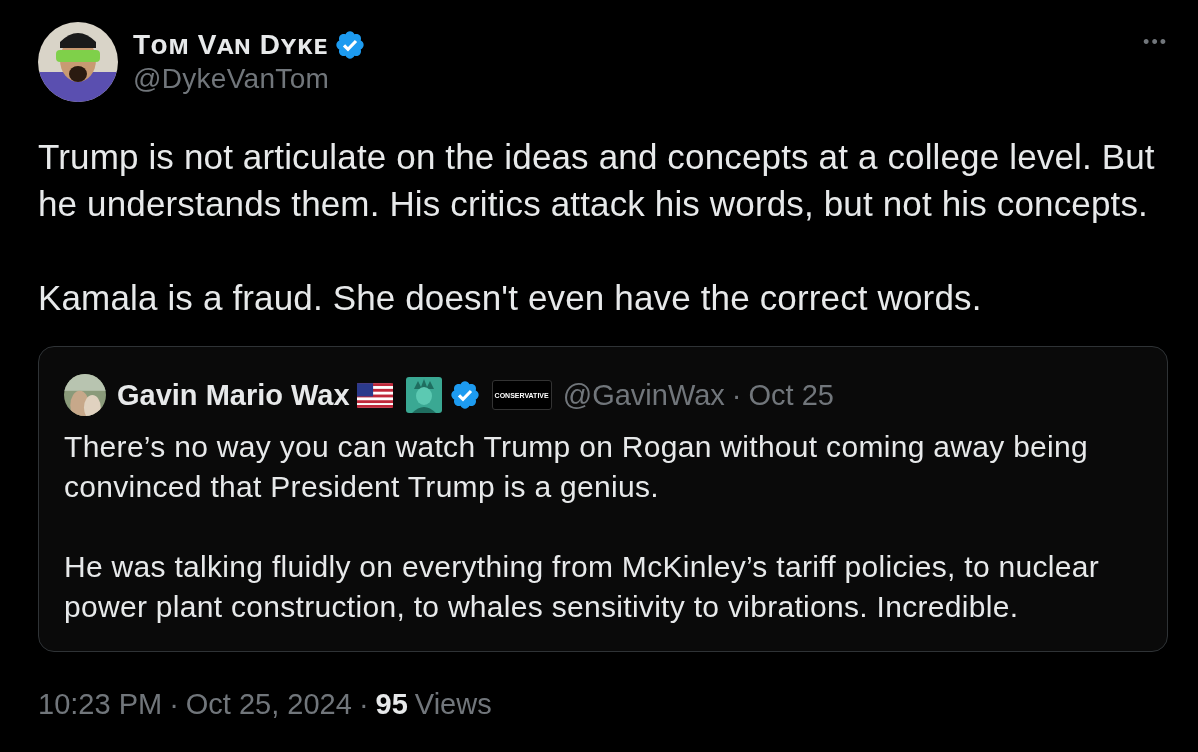  Describe the element at coordinates (582, 587) in the screenshot. I see `quoted-tweet-text: He was talking fluidly on everything from McKinley’s tariff policies, to nuclear power plant construction, to whales sensitivity to vibrations. Incredible.` at that location.